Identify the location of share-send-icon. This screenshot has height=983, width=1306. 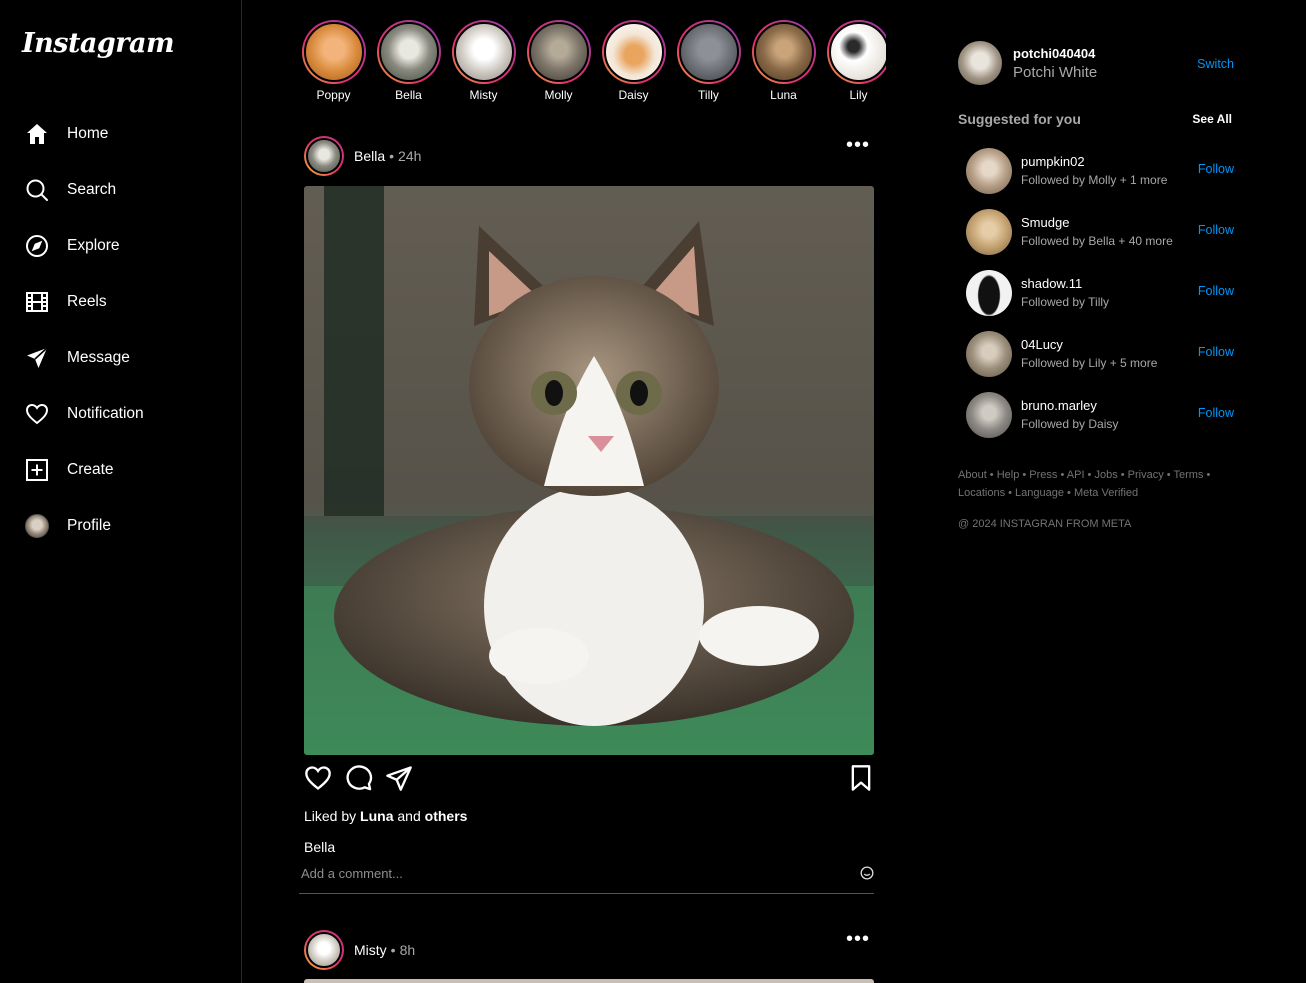
(399, 780).